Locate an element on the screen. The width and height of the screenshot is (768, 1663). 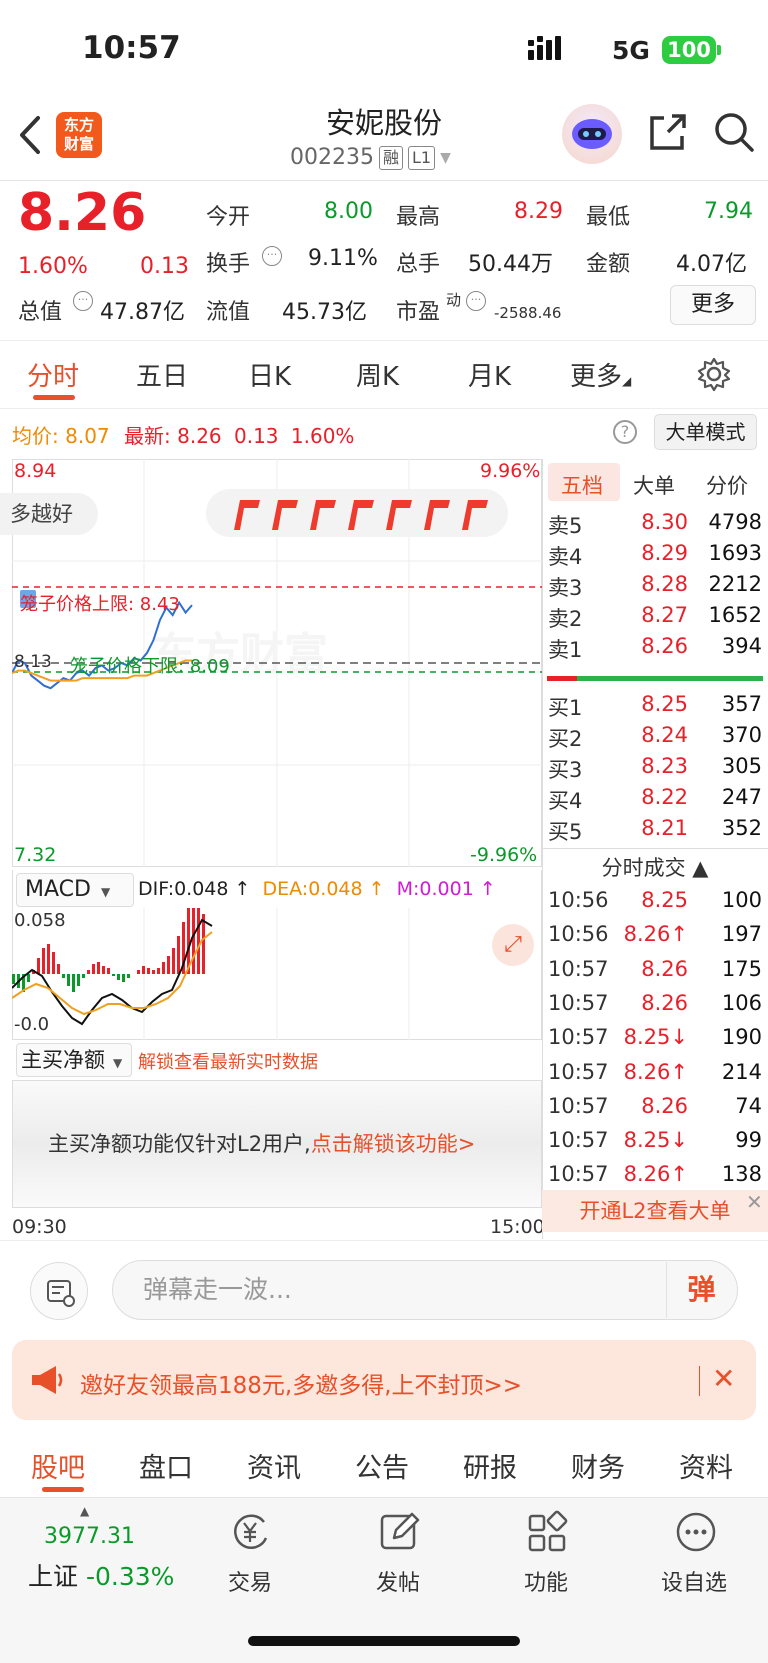
settings-gear-icon is located at coordinates (714, 374).